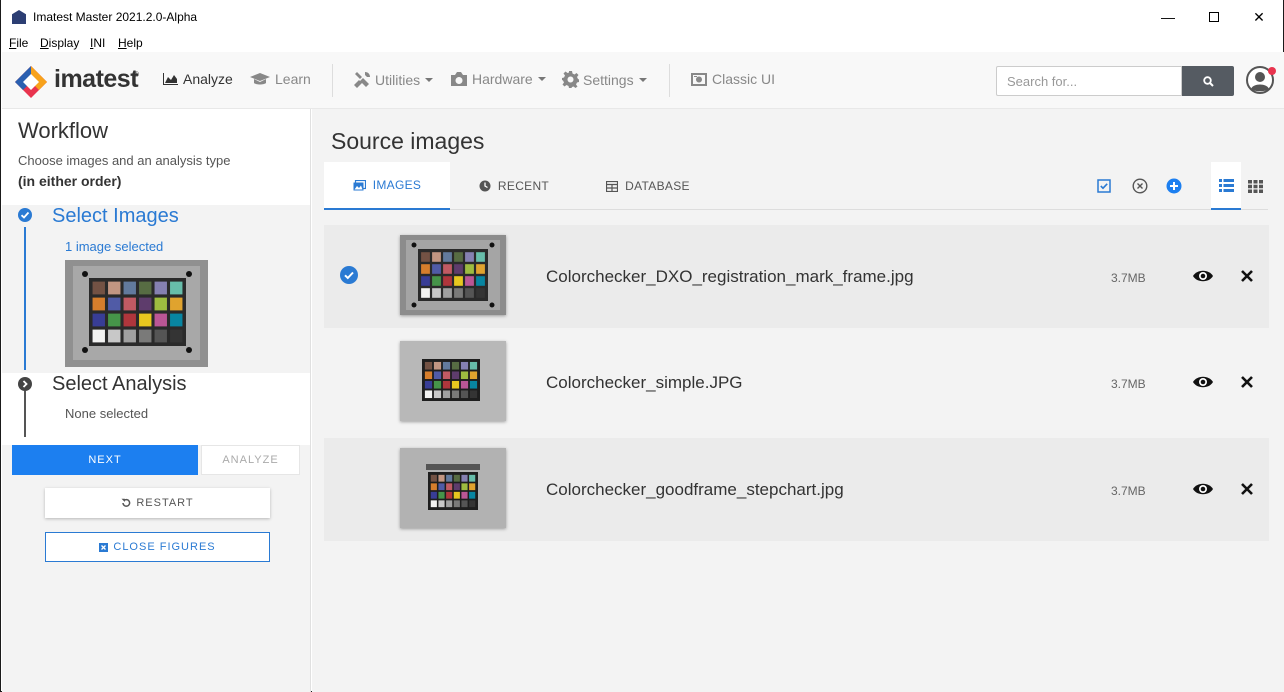  Describe the element at coordinates (1168, 17) in the screenshot. I see `minimize-button: —` at that location.